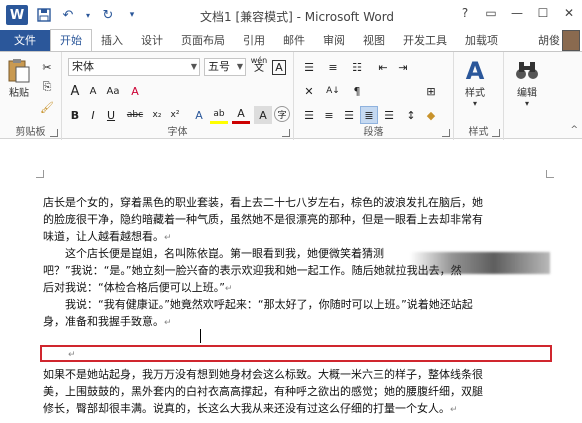 The image size is (582, 423). I want to click on enclose-characters-icon: 字, so click(282, 114).